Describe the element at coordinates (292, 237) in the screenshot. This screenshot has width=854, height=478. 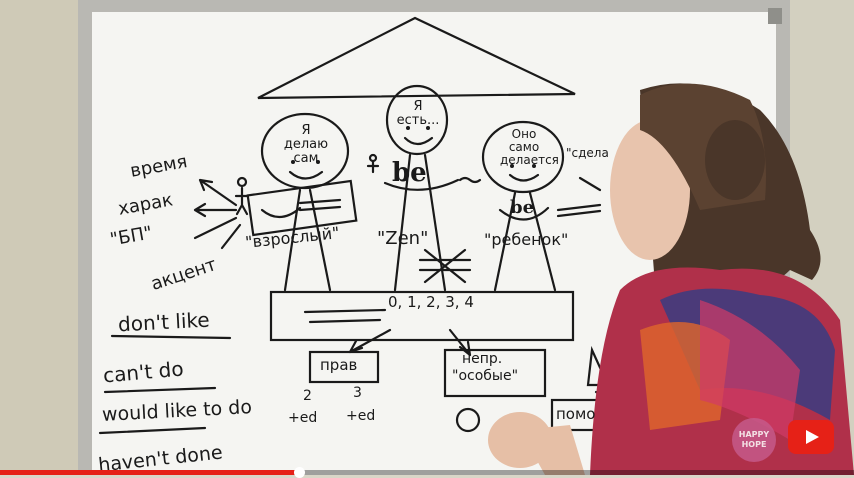
I see `role-adult: "взрослый"` at that location.